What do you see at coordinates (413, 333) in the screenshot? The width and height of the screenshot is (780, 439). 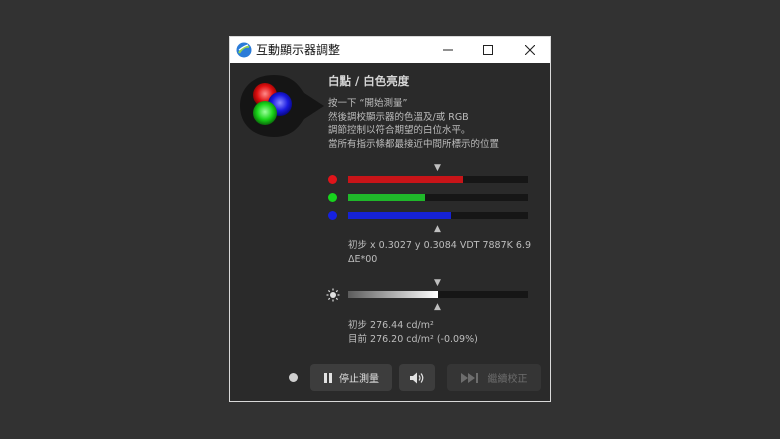 I see `luminance-reading: 初步 276.44 cd/m² 目前 276.20 cd/m² (-0.09%)` at bounding box center [413, 333].